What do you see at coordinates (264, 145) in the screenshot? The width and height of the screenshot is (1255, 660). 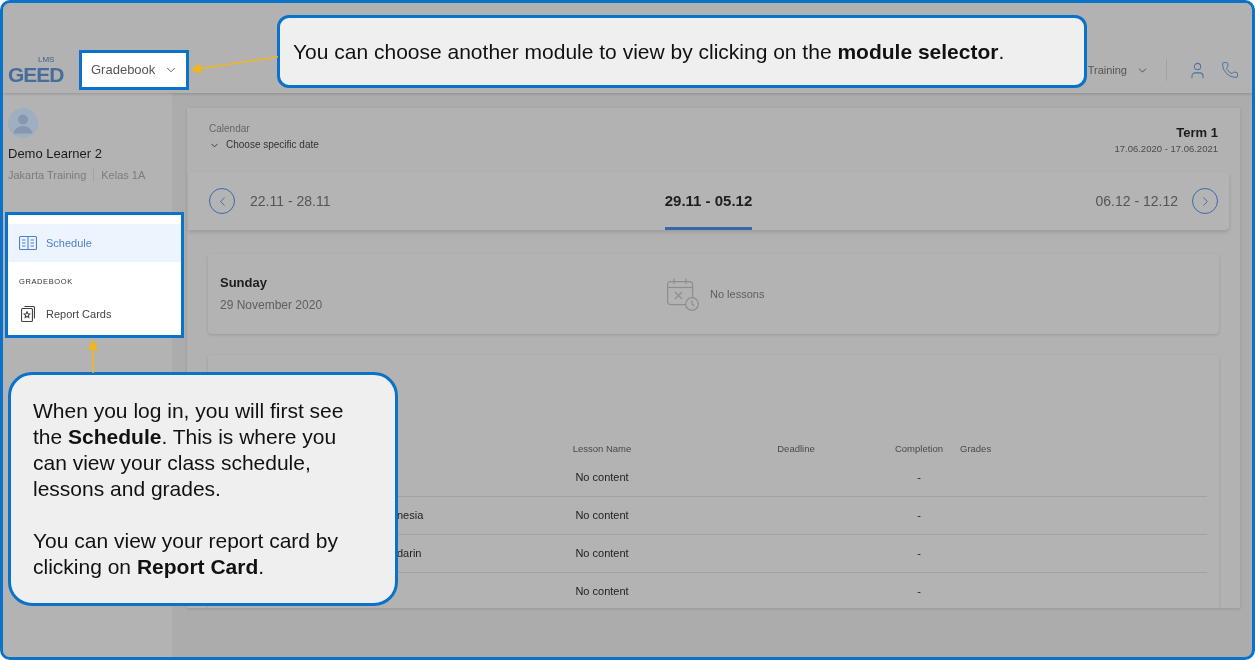 I see `date-picker-toggle: Choose specific date` at bounding box center [264, 145].